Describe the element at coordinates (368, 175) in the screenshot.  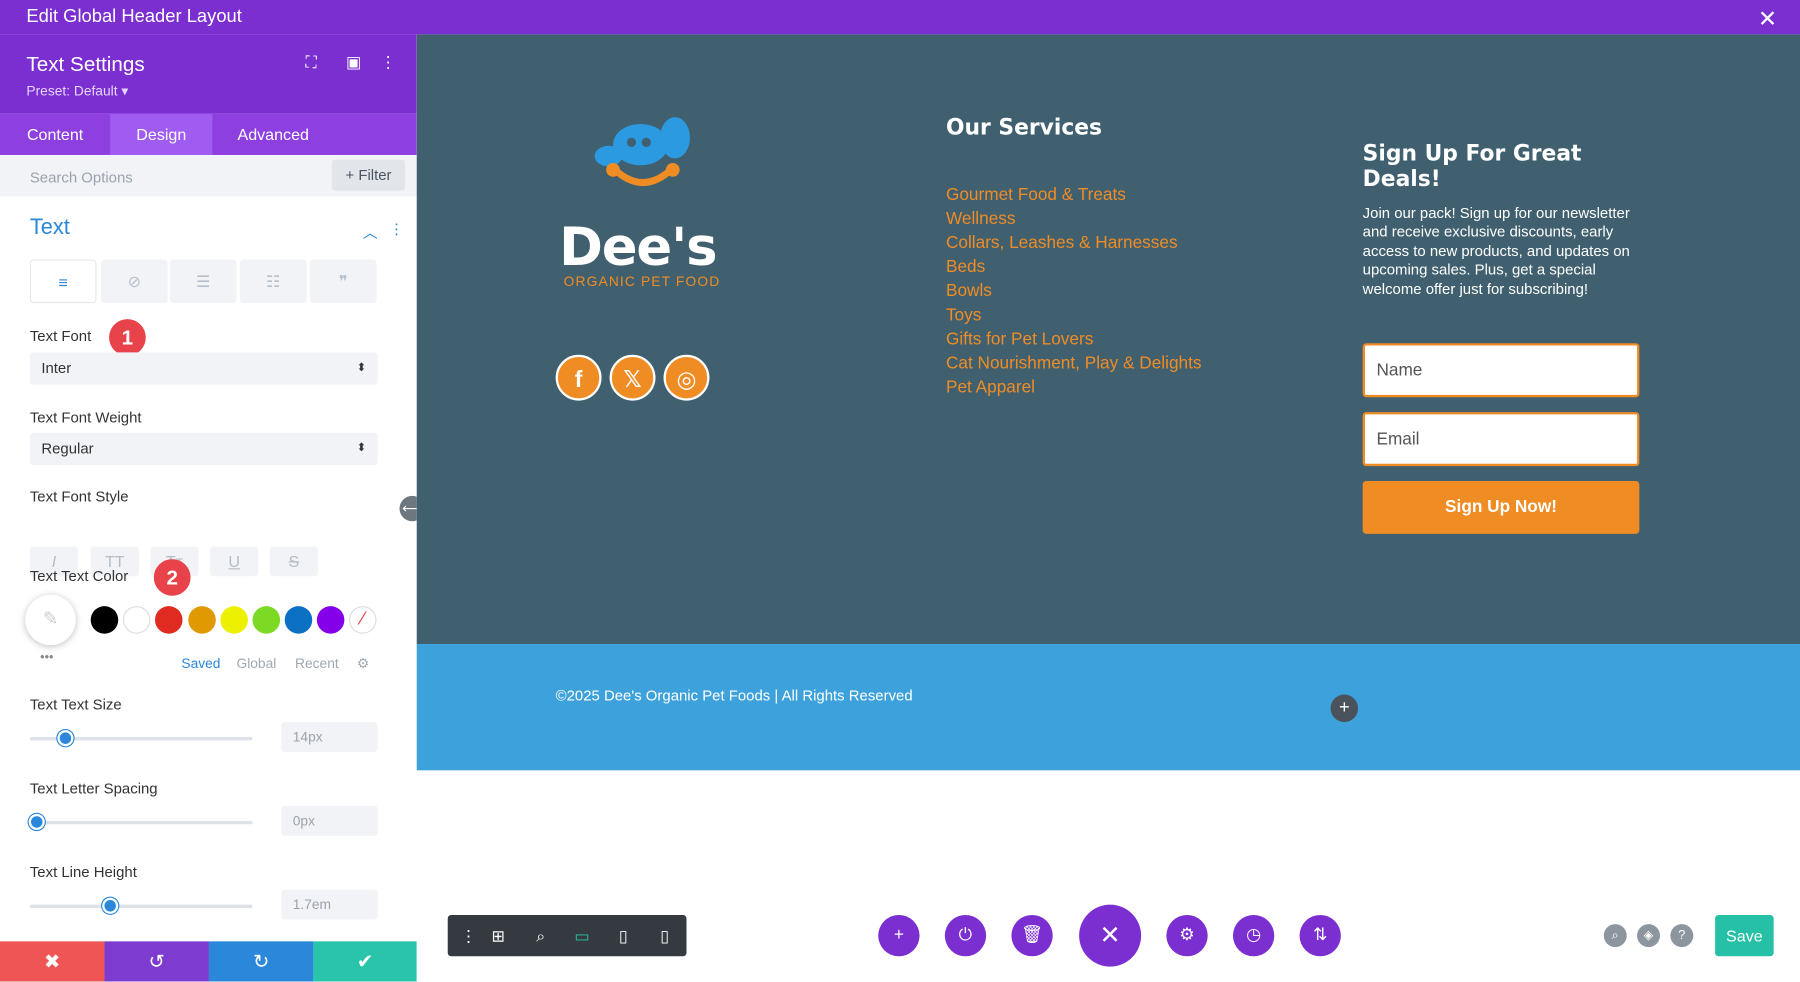
I see `filter-button: + Filter` at that location.